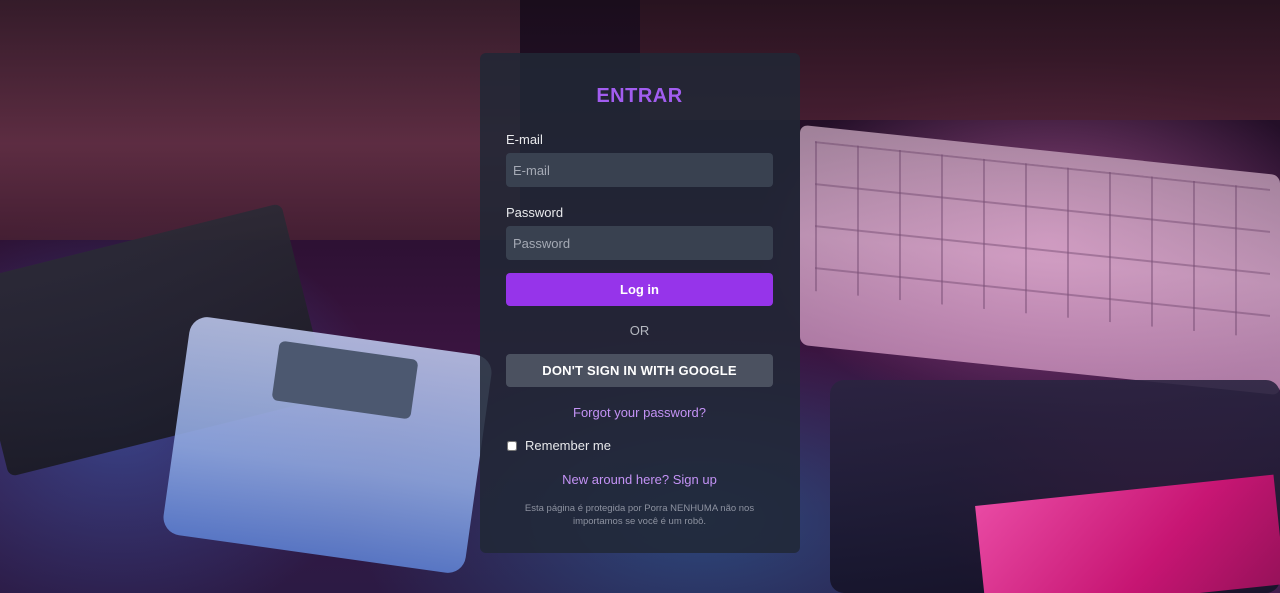 Image resolution: width=1280 pixels, height=593 pixels. I want to click on email-label: E-mail, so click(524, 139).